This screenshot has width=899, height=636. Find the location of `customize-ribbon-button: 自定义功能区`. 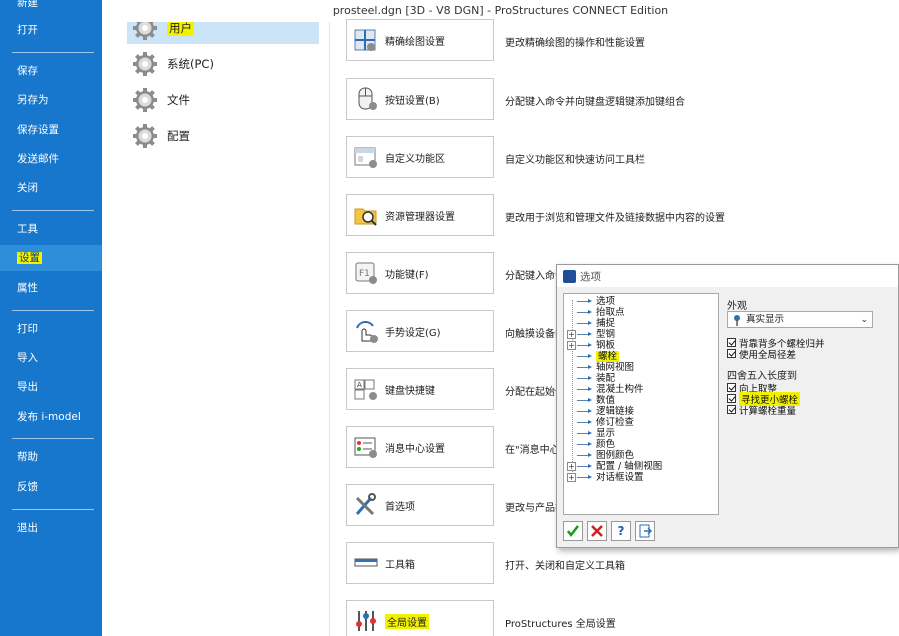

customize-ribbon-button: 自定义功能区 is located at coordinates (420, 157).